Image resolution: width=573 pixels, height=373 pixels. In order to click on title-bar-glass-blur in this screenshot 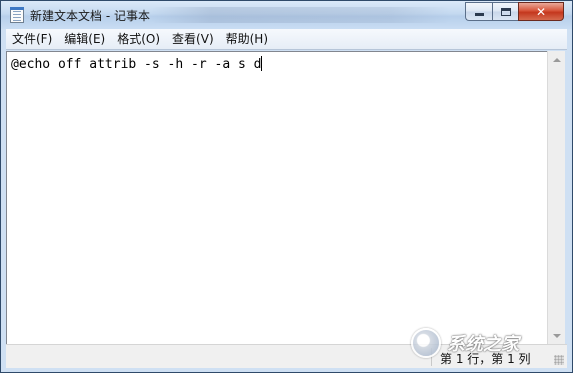, I will do `click(301, 15)`.